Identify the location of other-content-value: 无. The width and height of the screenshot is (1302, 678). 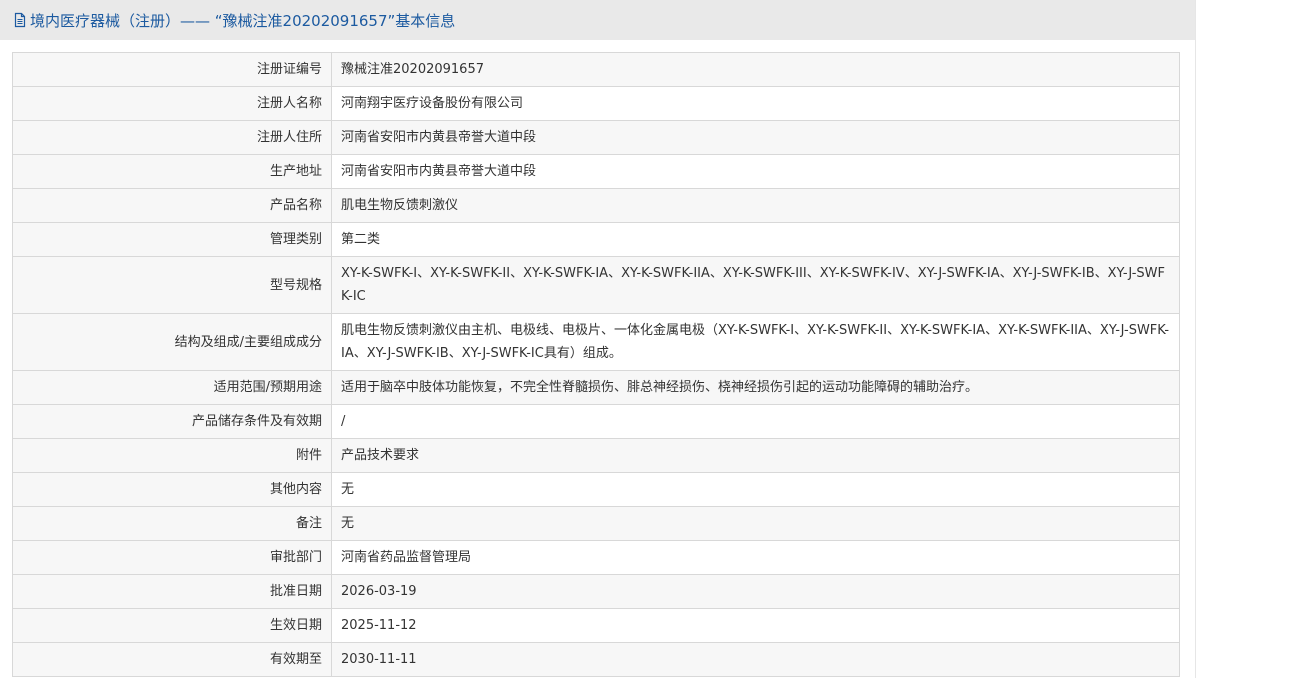
(755, 489).